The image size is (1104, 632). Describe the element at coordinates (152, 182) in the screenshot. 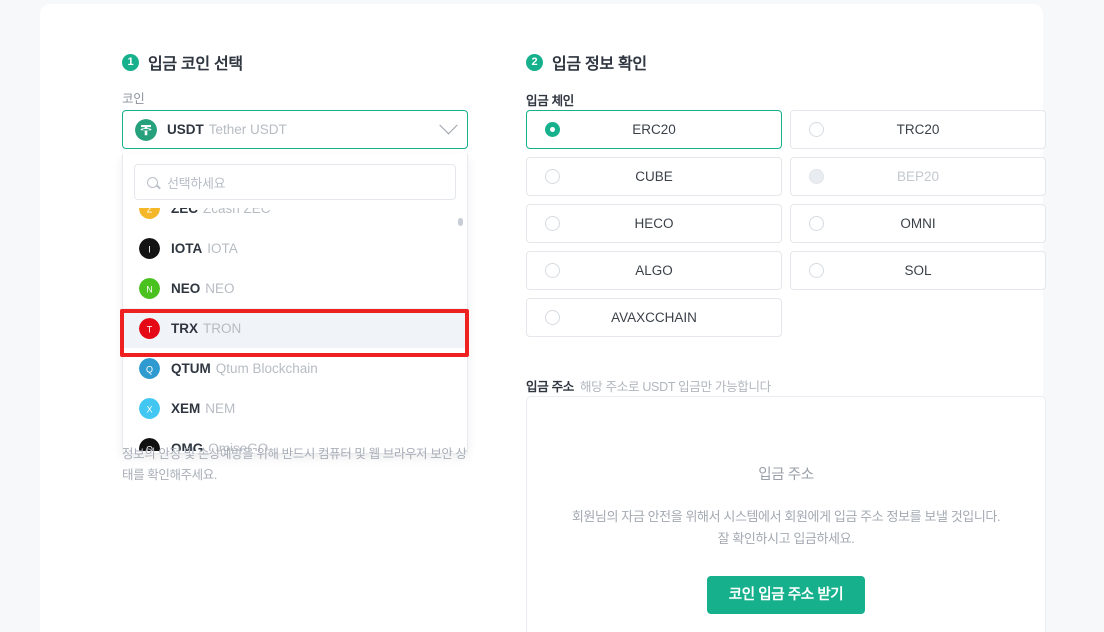

I see `search-icon` at that location.